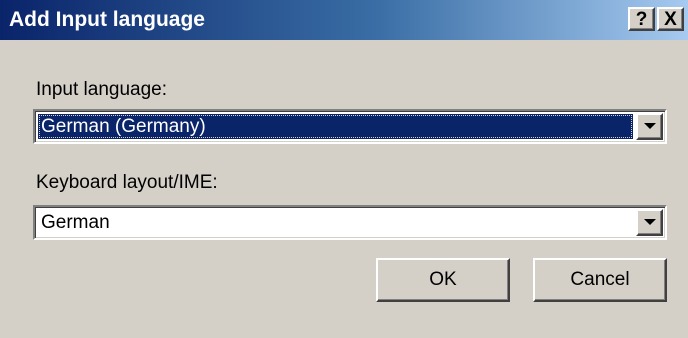 This screenshot has height=338, width=688. What do you see at coordinates (350, 222) in the screenshot?
I see `keyboard-layout-select: German` at bounding box center [350, 222].